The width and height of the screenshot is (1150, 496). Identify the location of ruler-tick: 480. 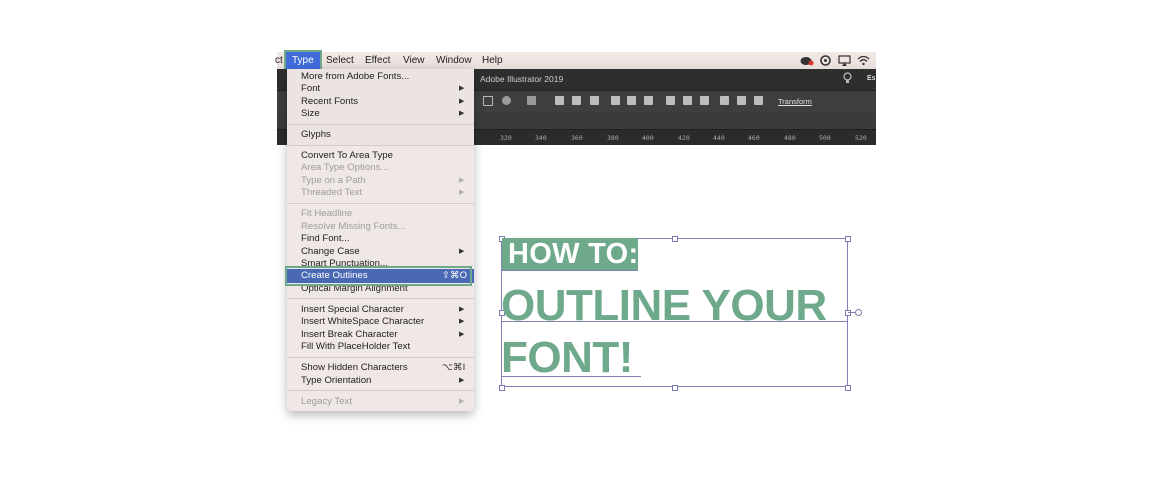
(790, 138).